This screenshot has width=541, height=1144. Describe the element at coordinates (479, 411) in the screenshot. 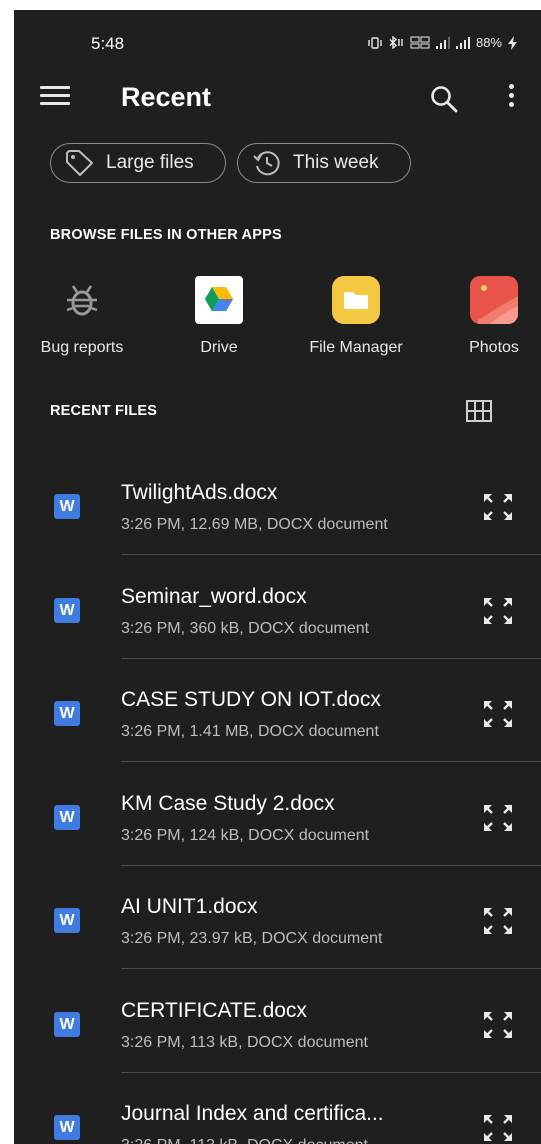

I see `grid-view-icon` at that location.